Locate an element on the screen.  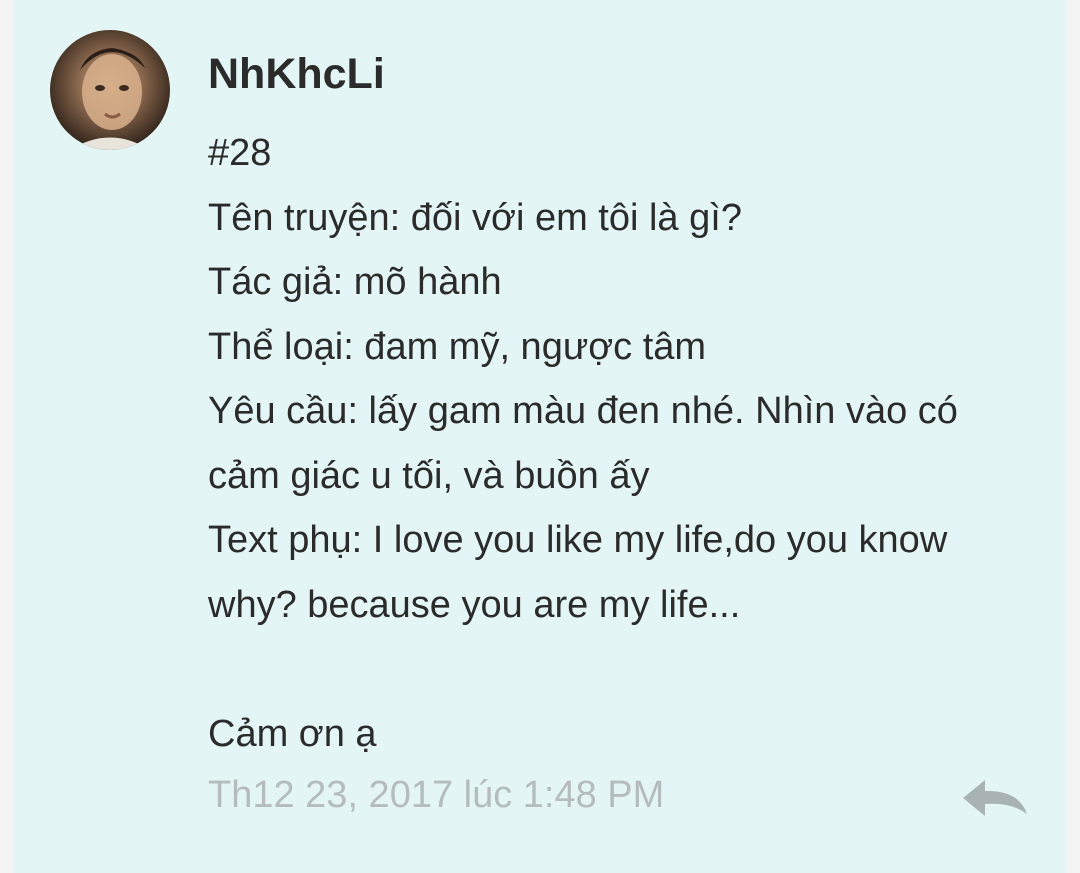
comment-line: Thể loại: đam mỹ, ngược tâm is located at coordinates (457, 346).